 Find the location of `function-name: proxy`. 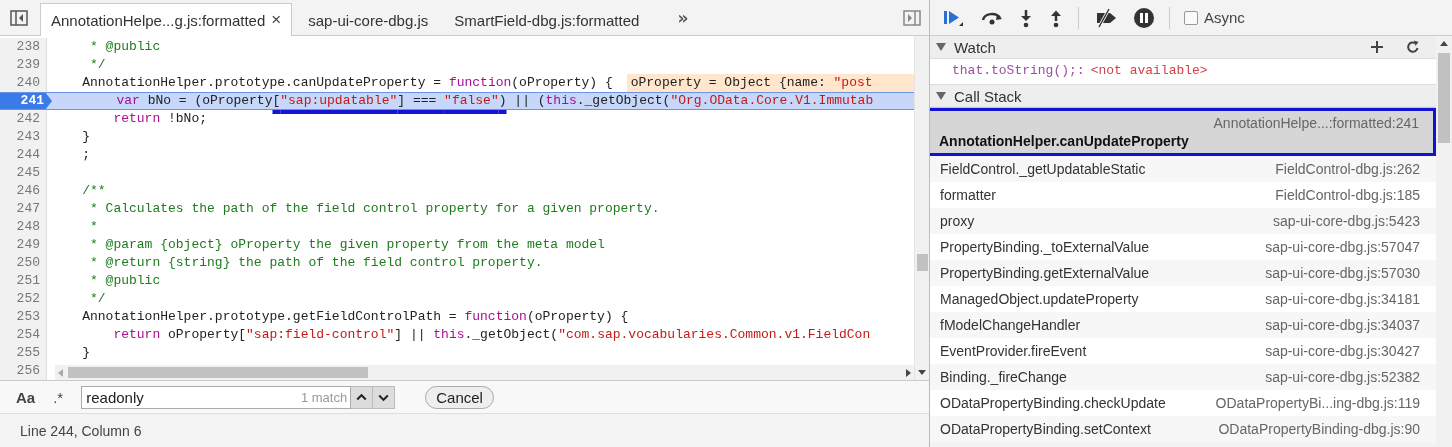

function-name: proxy is located at coordinates (957, 221).